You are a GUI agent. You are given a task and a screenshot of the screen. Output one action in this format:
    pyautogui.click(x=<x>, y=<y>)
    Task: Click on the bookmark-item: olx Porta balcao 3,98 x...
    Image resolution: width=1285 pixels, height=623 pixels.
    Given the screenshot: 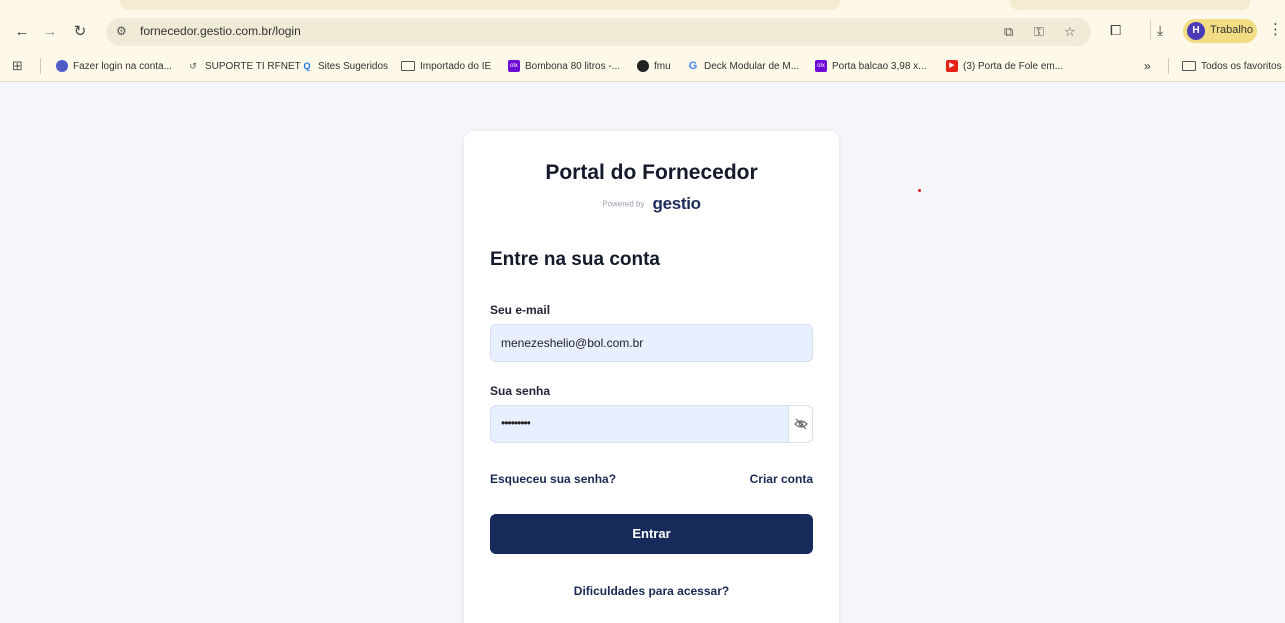 What is the action you would take?
    pyautogui.click(x=871, y=66)
    